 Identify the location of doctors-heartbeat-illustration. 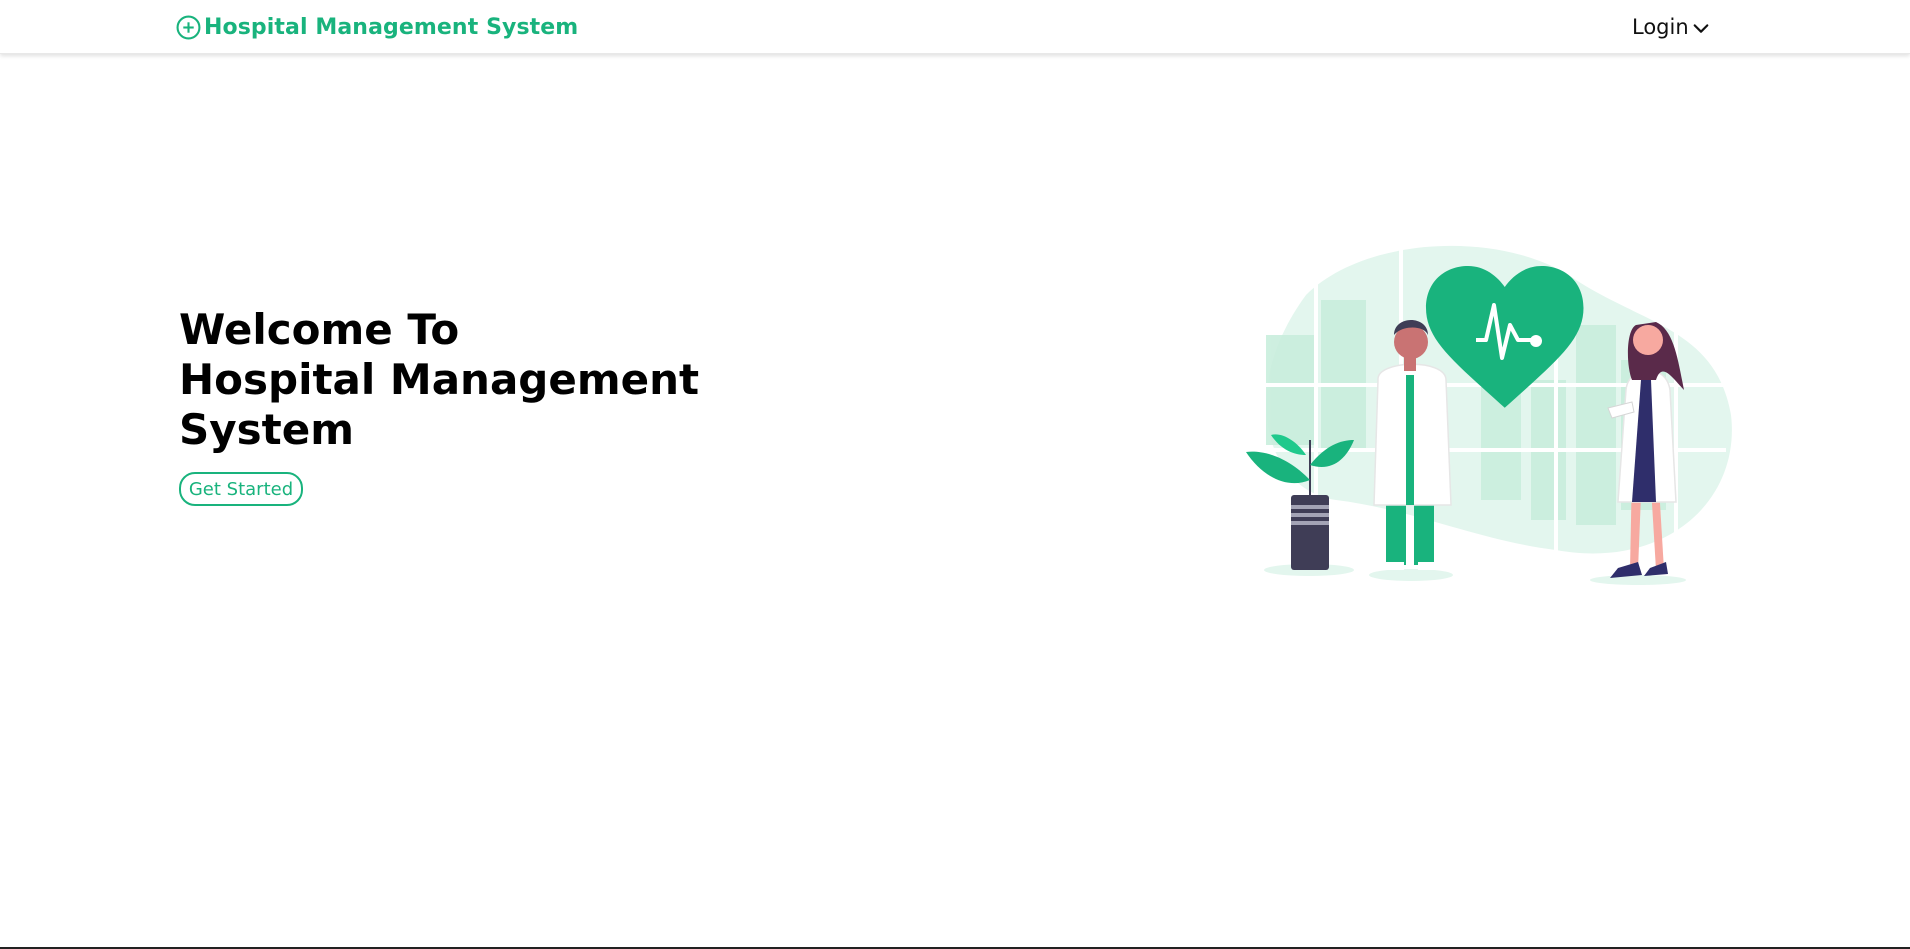
(1489, 412).